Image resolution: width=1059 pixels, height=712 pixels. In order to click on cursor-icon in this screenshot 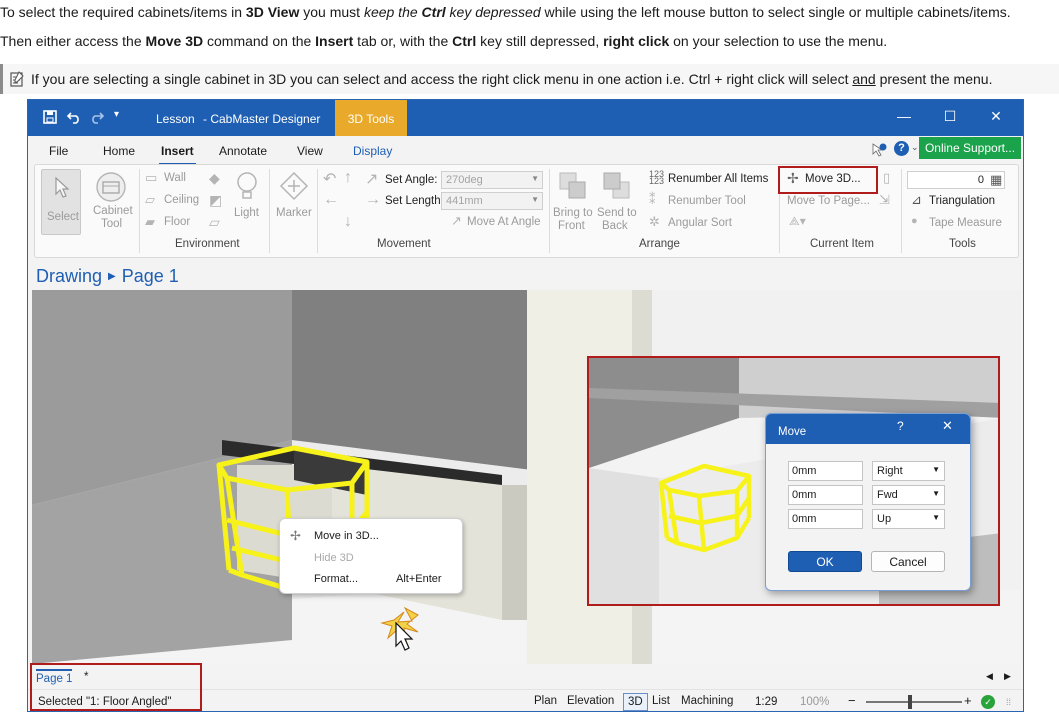, I will do `click(62, 187)`.